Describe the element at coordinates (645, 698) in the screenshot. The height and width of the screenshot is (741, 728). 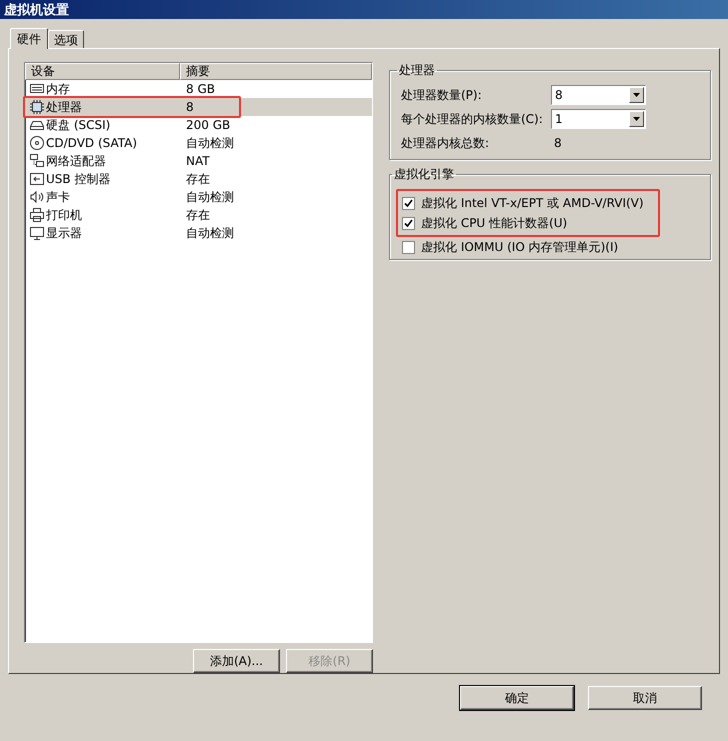
I see `cancel-button: 取消` at that location.